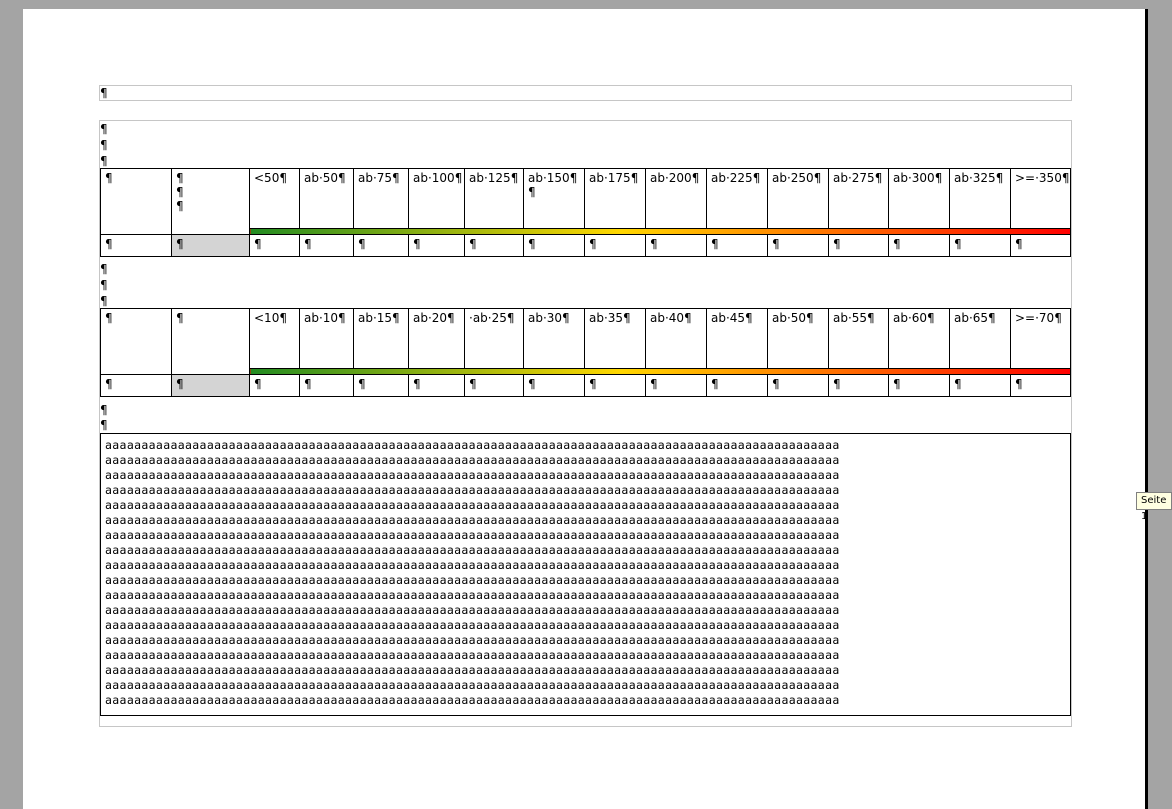 Image resolution: width=1172 pixels, height=809 pixels. What do you see at coordinates (980, 198) in the screenshot?
I see `bin-label: ab·325¶` at bounding box center [980, 198].